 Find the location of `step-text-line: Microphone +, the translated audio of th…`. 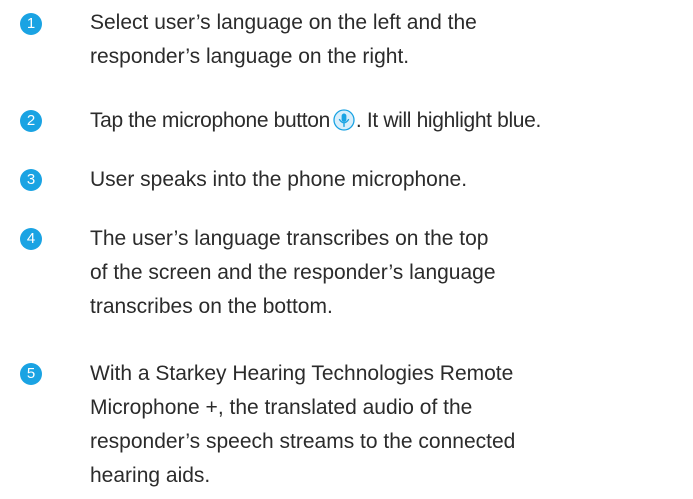

step-text-line: Microphone +, the translated audio of th… is located at coordinates (281, 407).